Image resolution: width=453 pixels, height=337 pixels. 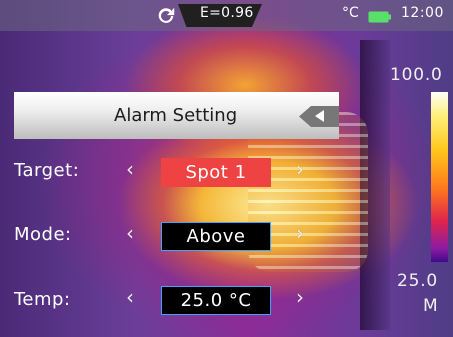 I want to click on mode-label: Mode:, so click(x=43, y=234).